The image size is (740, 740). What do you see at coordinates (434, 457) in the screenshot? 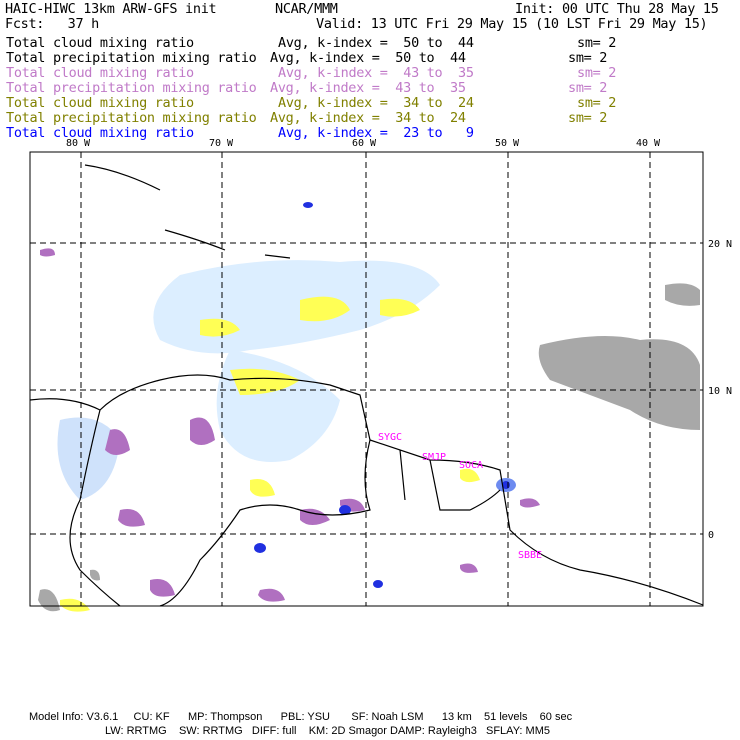
I see `station-label: SMJP` at bounding box center [434, 457].